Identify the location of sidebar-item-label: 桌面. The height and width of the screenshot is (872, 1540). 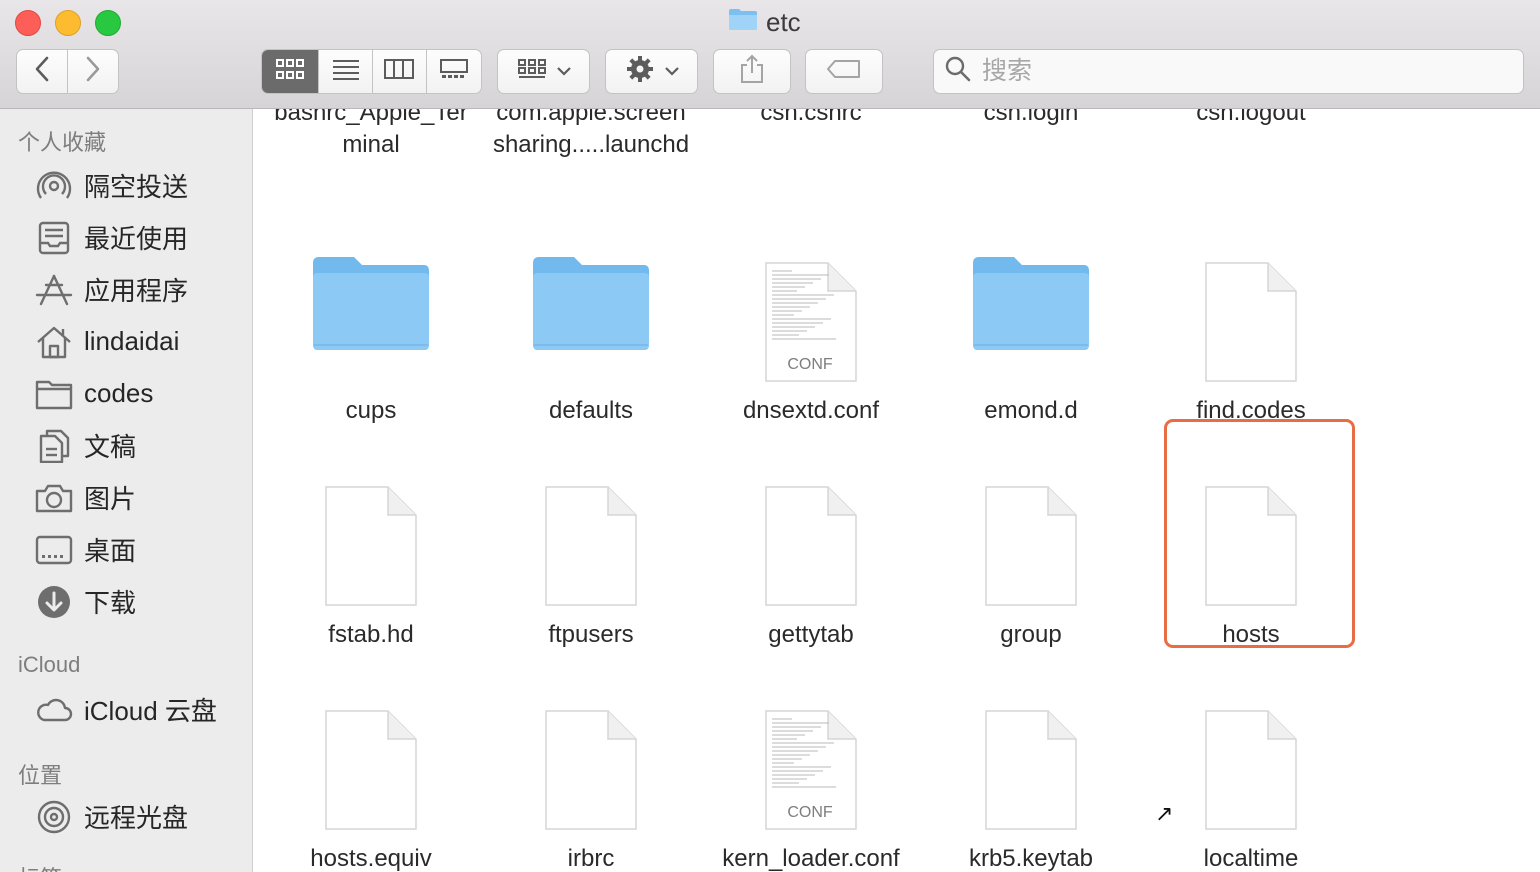
(110, 550).